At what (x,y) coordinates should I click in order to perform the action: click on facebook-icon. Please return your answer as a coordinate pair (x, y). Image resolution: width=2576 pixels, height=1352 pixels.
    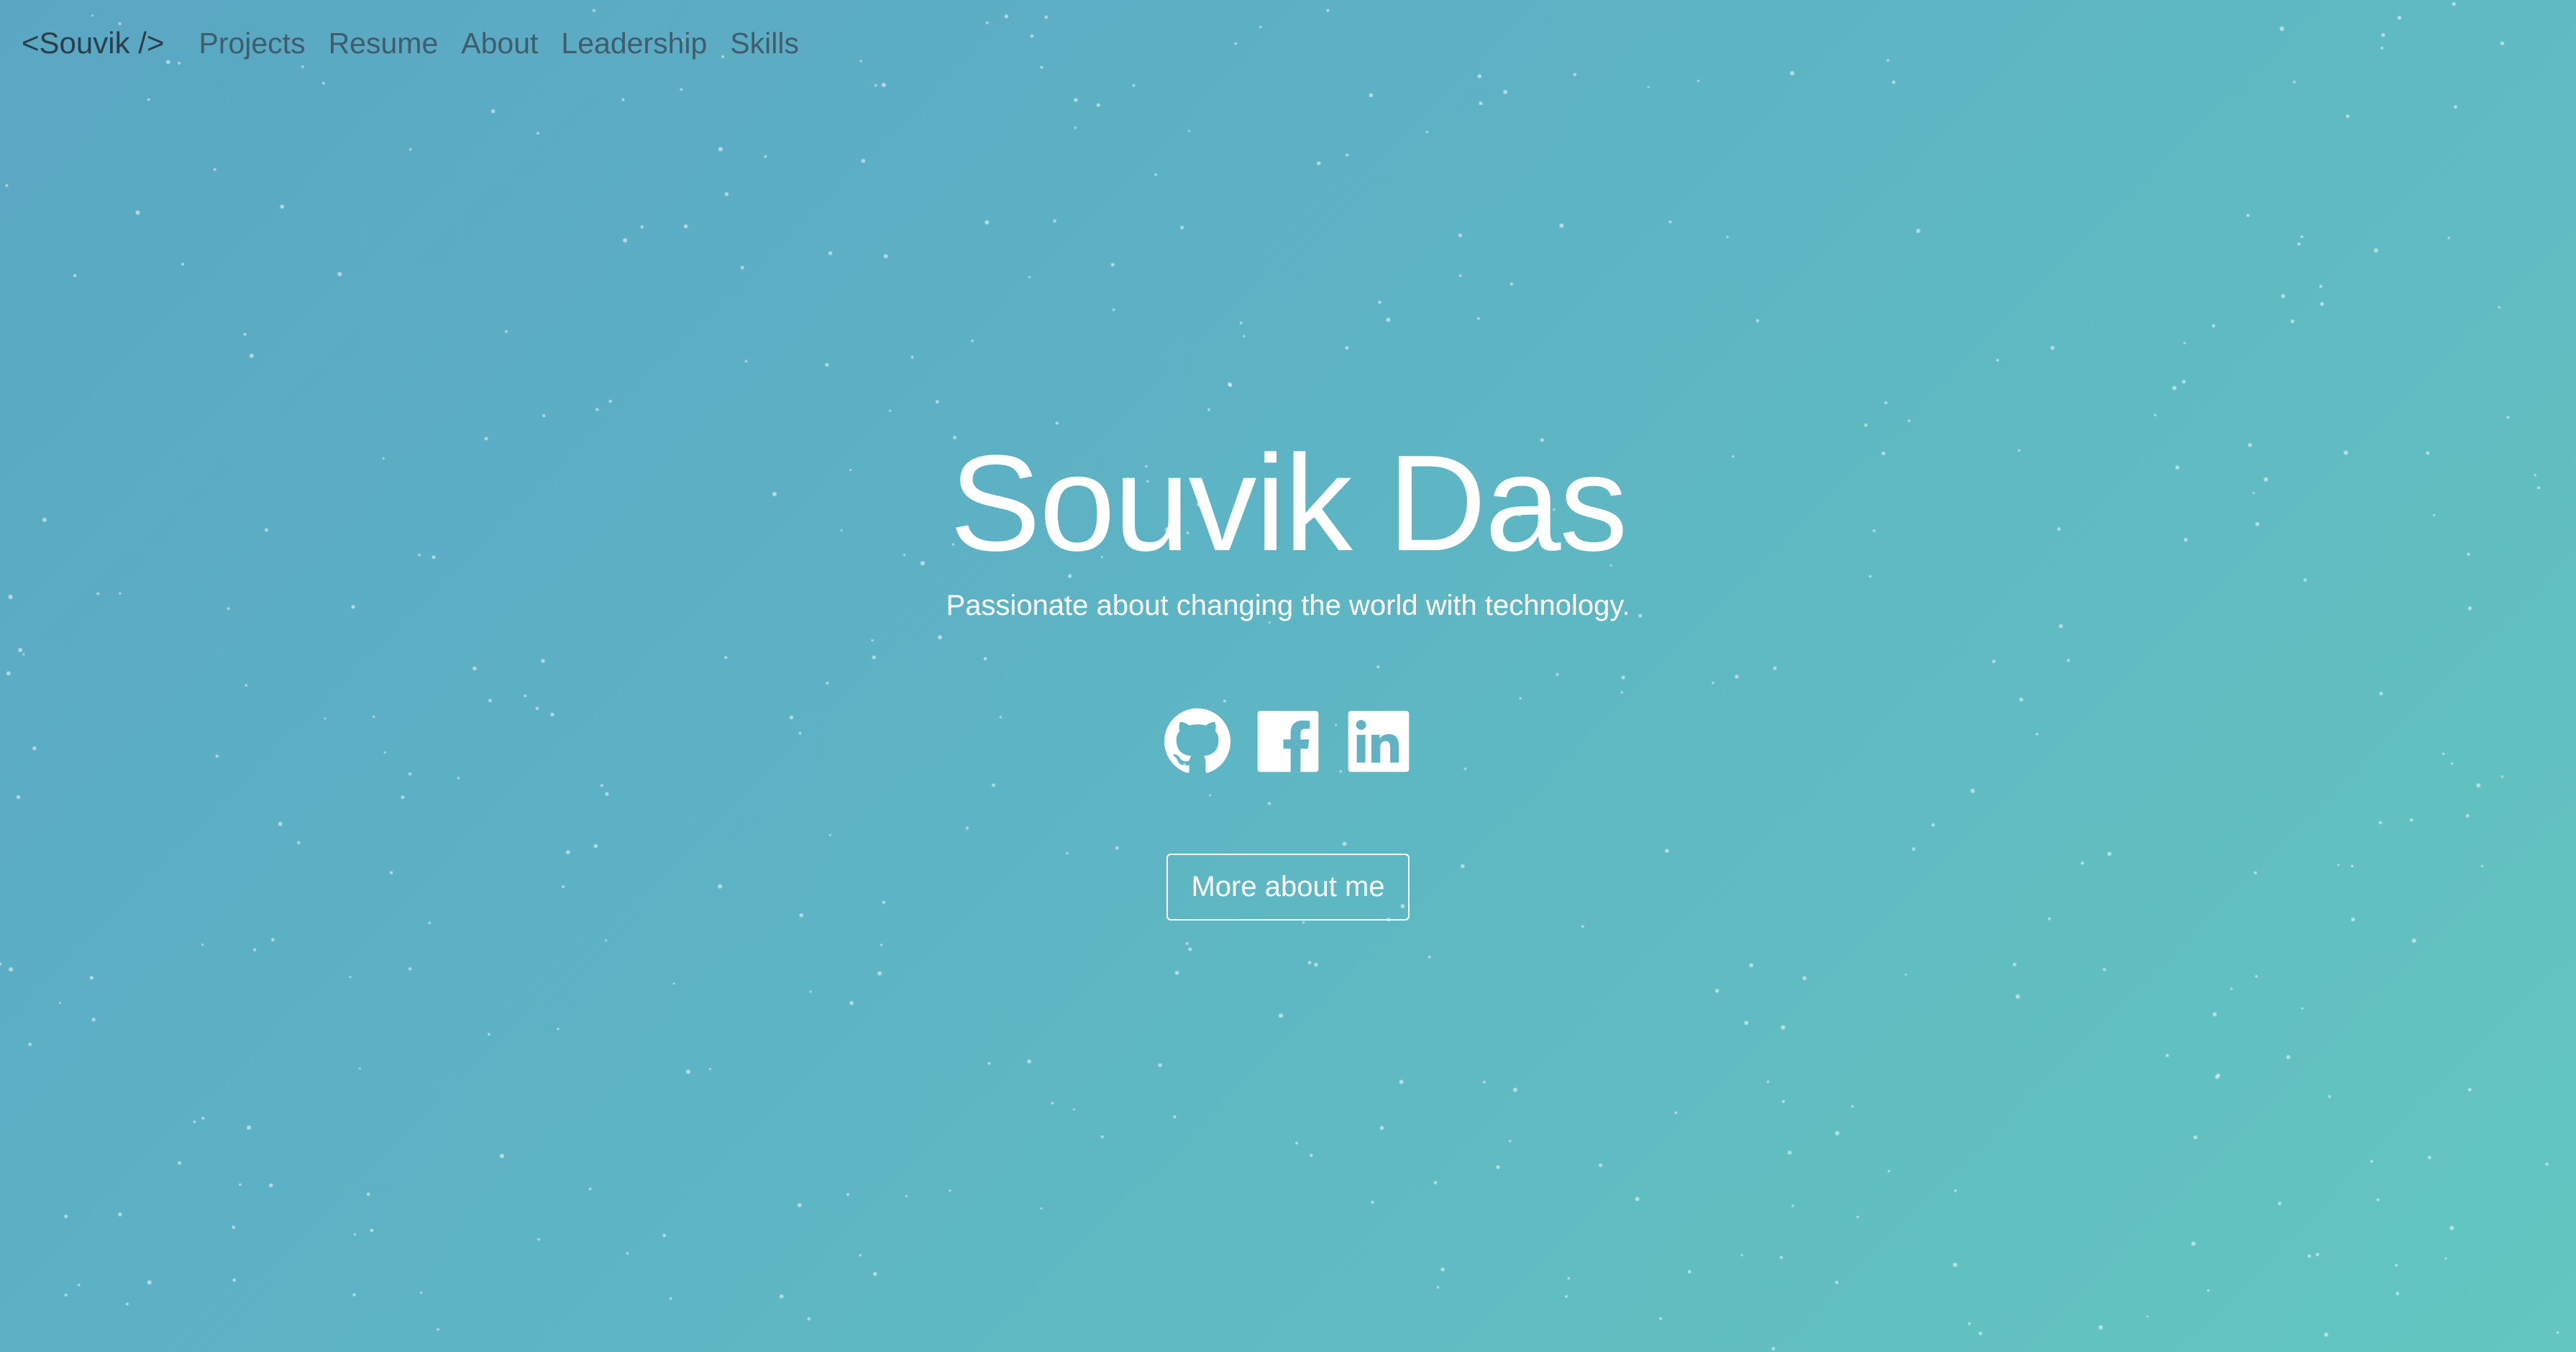
    Looking at the image, I should click on (1288, 741).